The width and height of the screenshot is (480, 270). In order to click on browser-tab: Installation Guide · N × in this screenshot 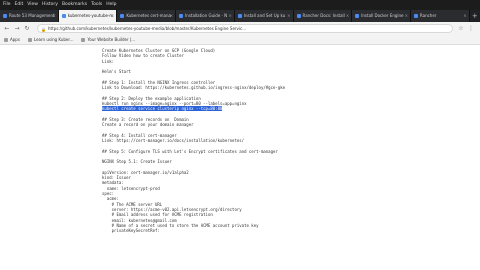, I will do `click(205, 16)`.